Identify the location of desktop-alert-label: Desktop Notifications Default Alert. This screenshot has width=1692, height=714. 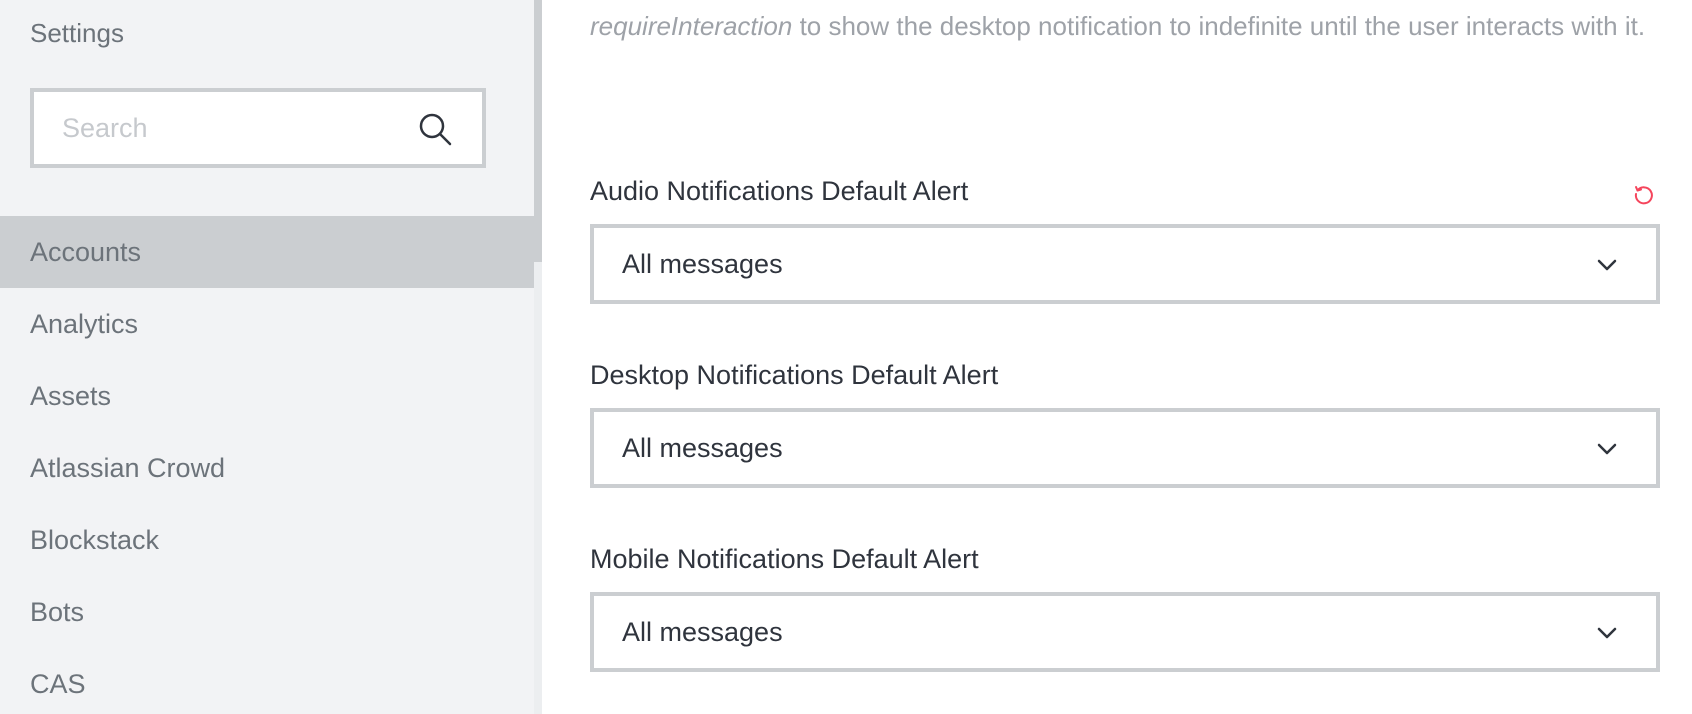
(794, 375).